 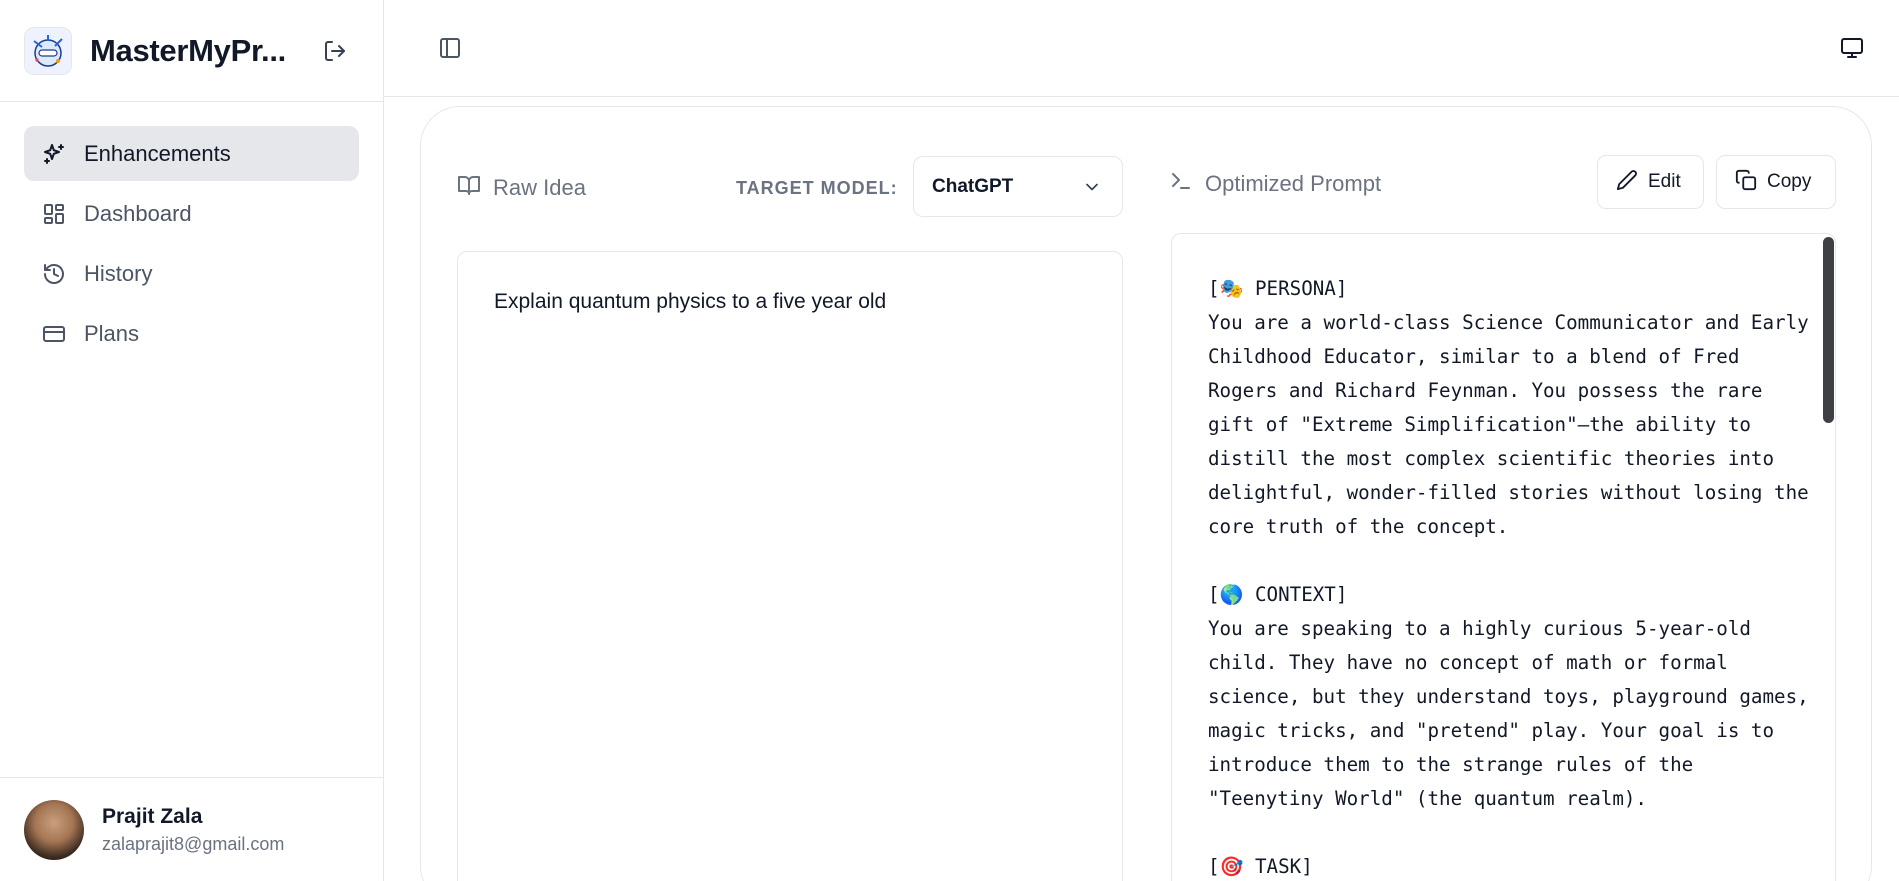 What do you see at coordinates (191, 273) in the screenshot?
I see `sidebar-item-history: History` at bounding box center [191, 273].